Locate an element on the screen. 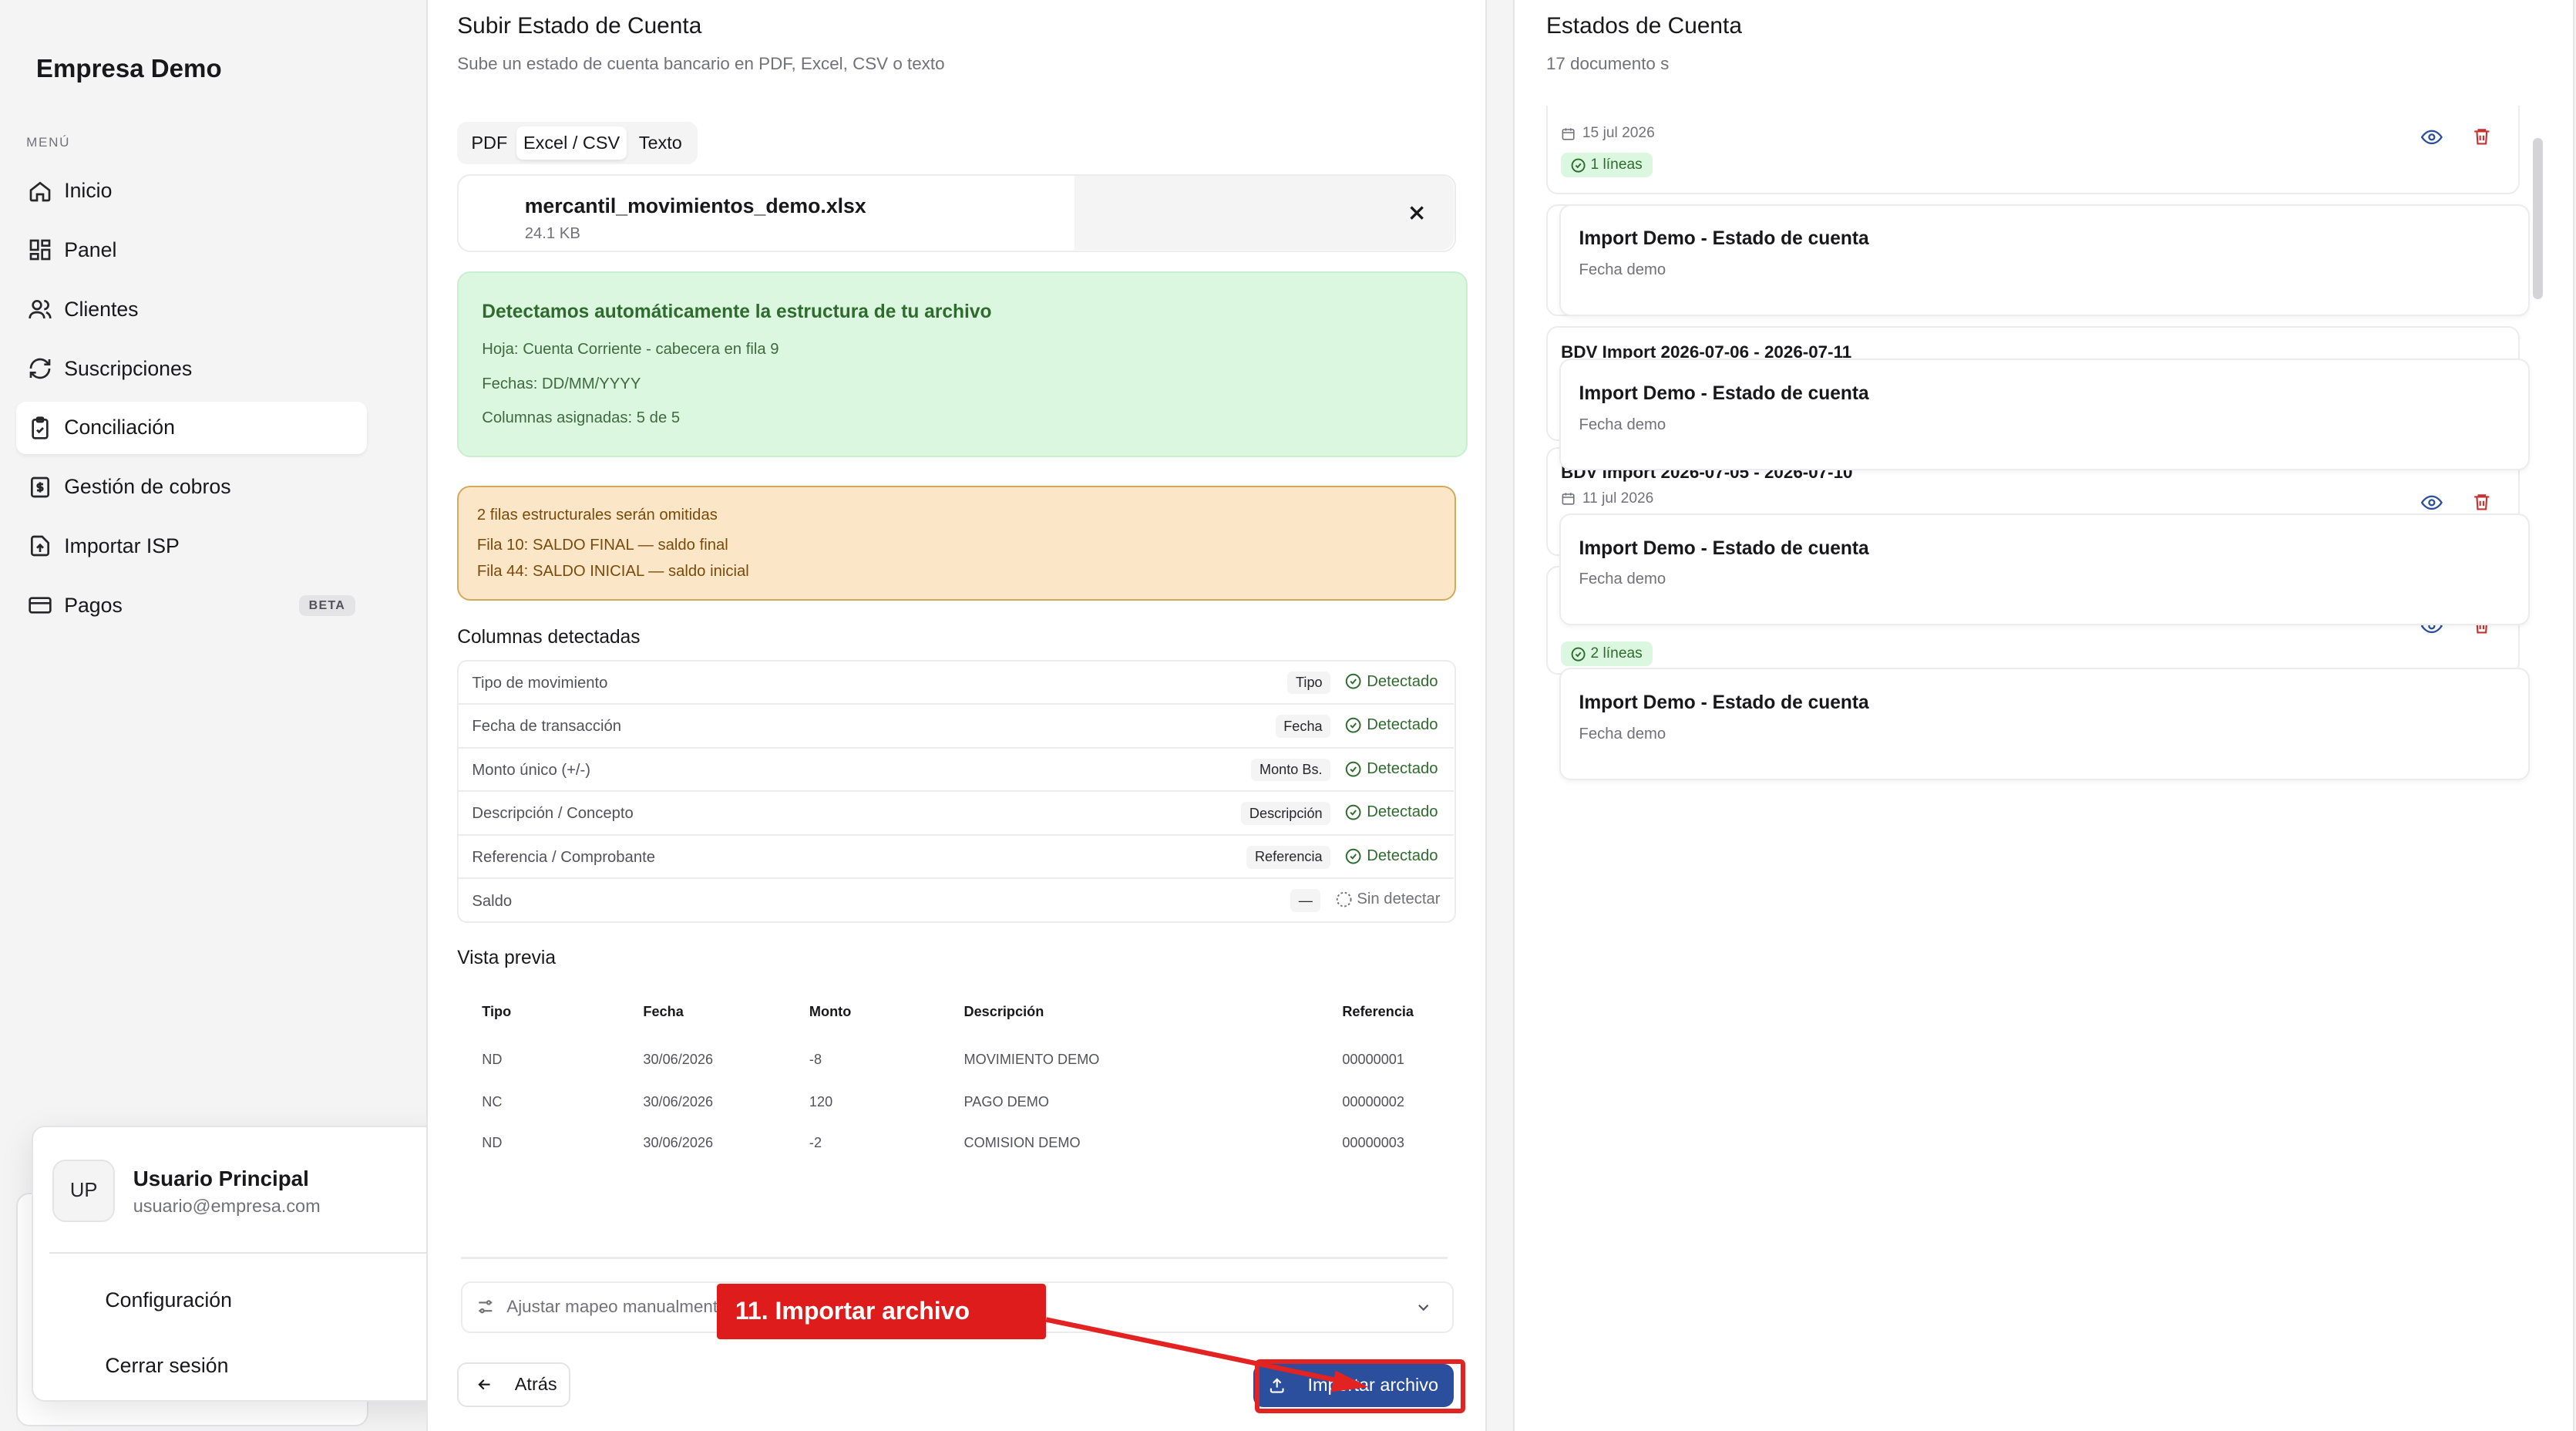 The width and height of the screenshot is (2576, 1431). back-button: Atrás is located at coordinates (514, 1384).